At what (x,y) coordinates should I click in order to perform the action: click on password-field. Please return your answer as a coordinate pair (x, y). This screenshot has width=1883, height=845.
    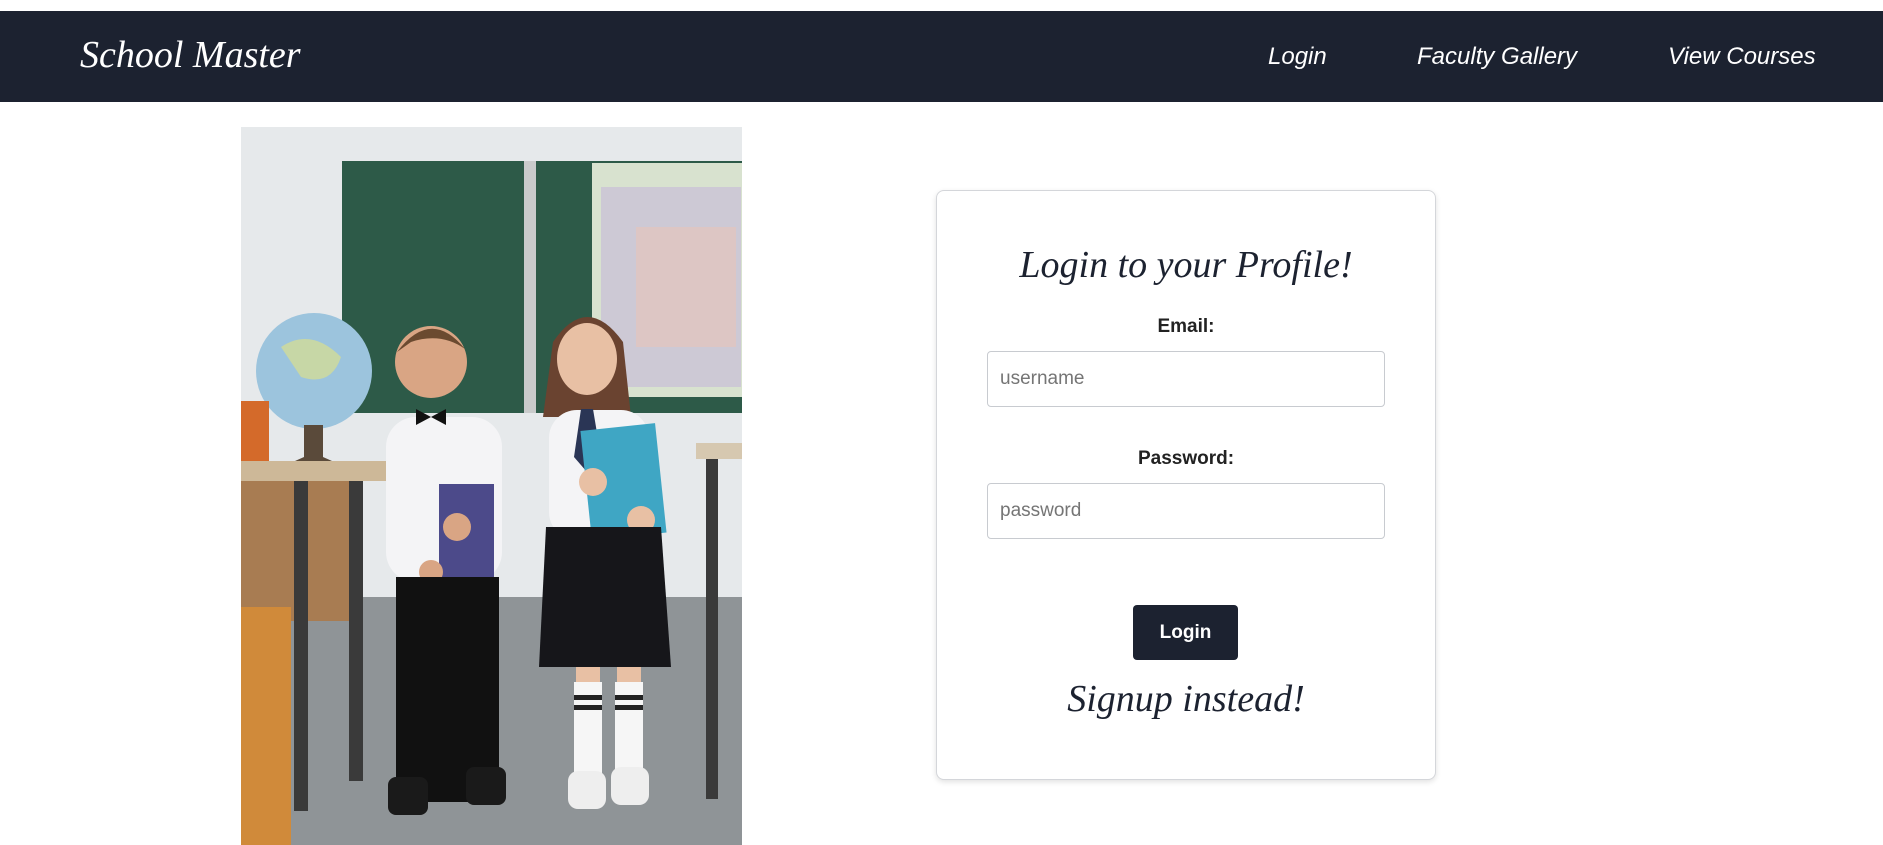
    Looking at the image, I should click on (1186, 511).